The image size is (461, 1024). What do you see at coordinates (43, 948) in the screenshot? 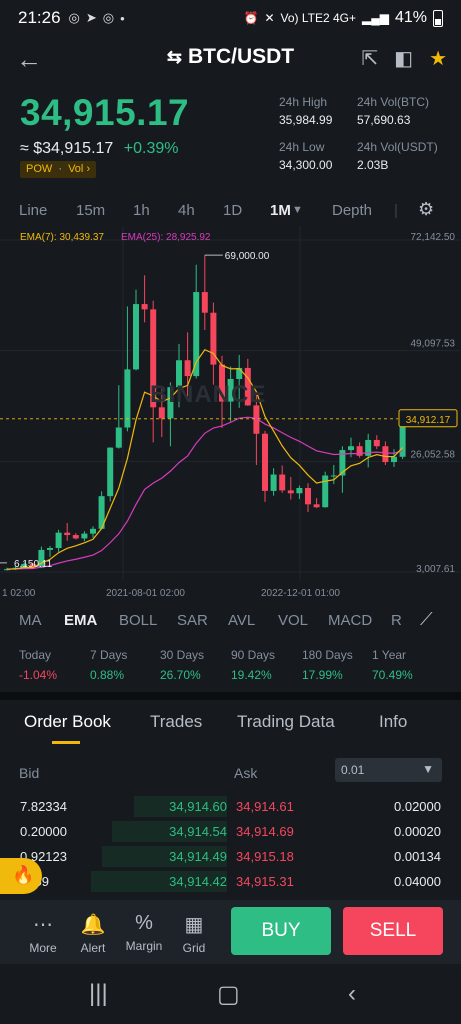
I see `more-label: More` at bounding box center [43, 948].